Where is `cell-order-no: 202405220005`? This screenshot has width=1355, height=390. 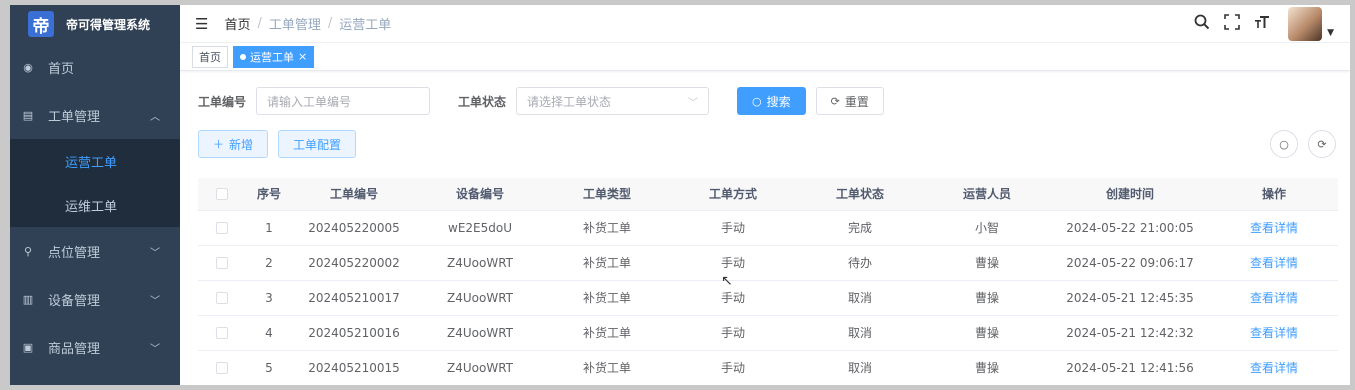
cell-order-no: 202405220005 is located at coordinates (354, 228).